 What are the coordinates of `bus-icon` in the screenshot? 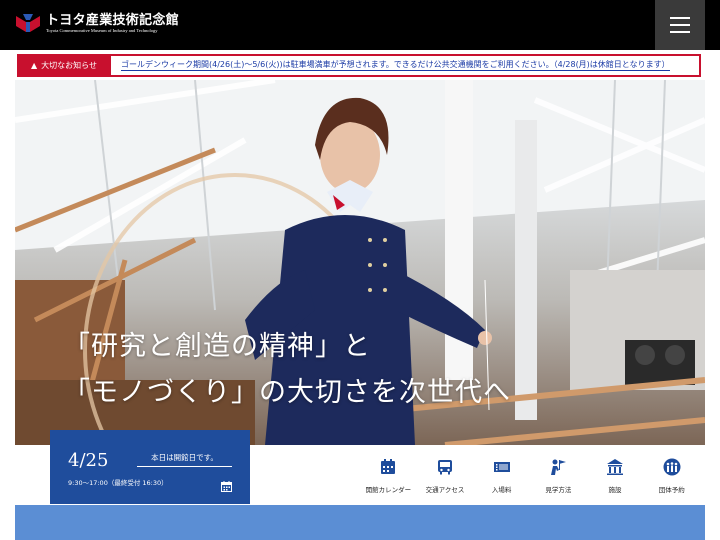 It's located at (445, 467).